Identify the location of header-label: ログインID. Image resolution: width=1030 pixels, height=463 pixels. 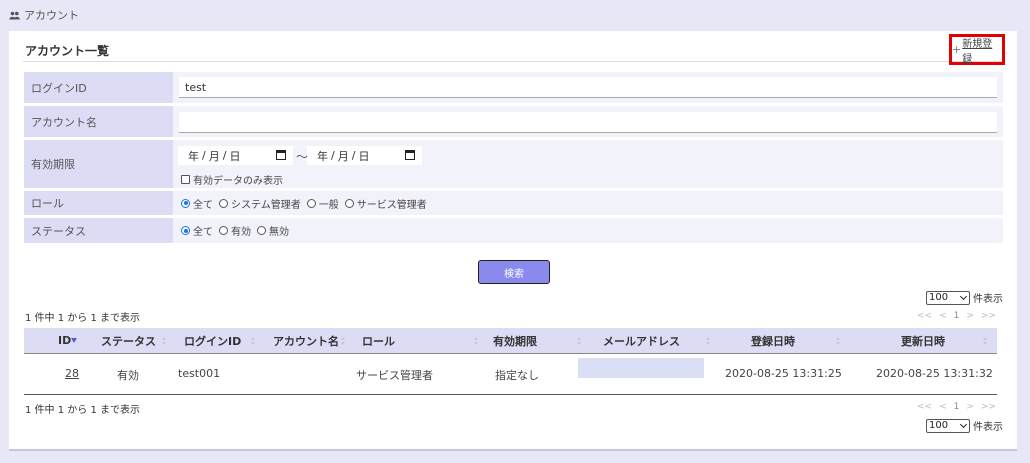
(213, 341).